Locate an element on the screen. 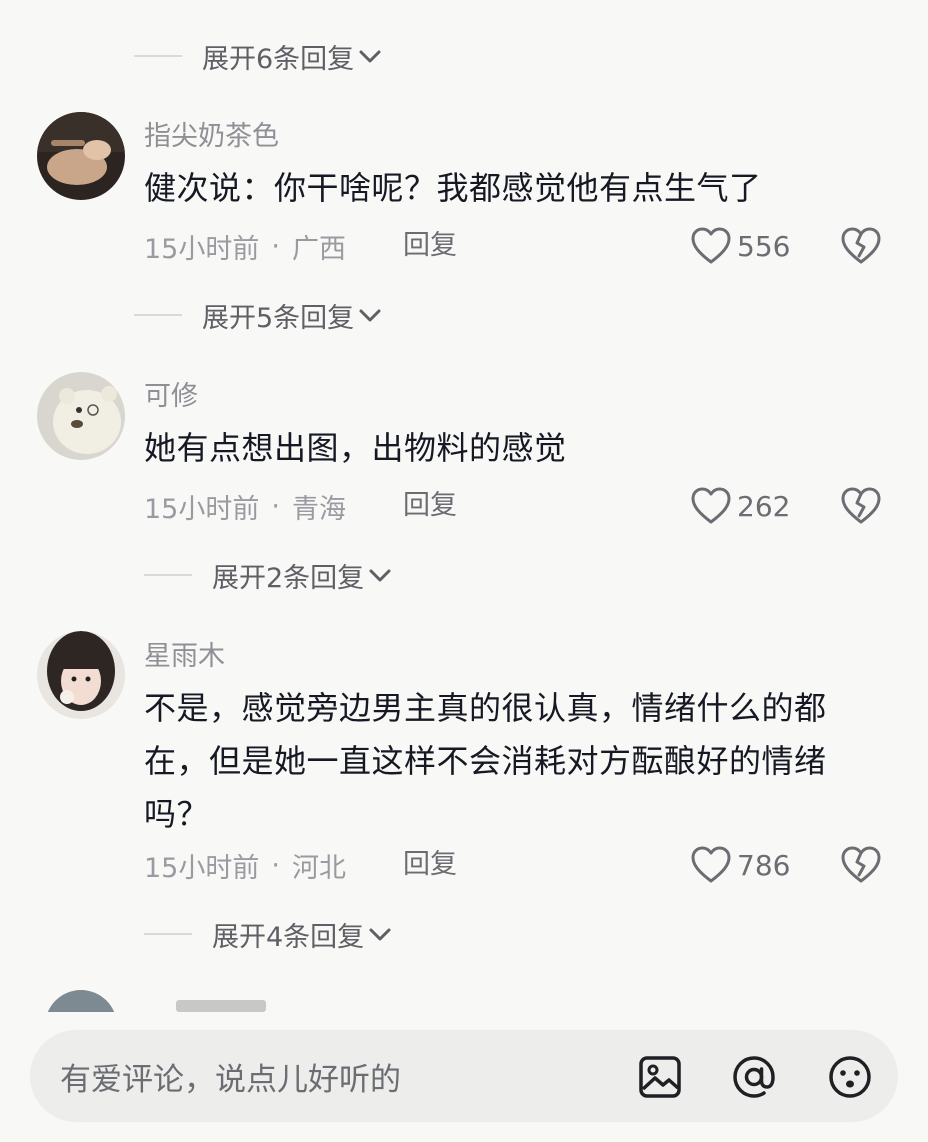 The height and width of the screenshot is (1142, 928). comment-username: 指尖奶茶色 is located at coordinates (211, 133).